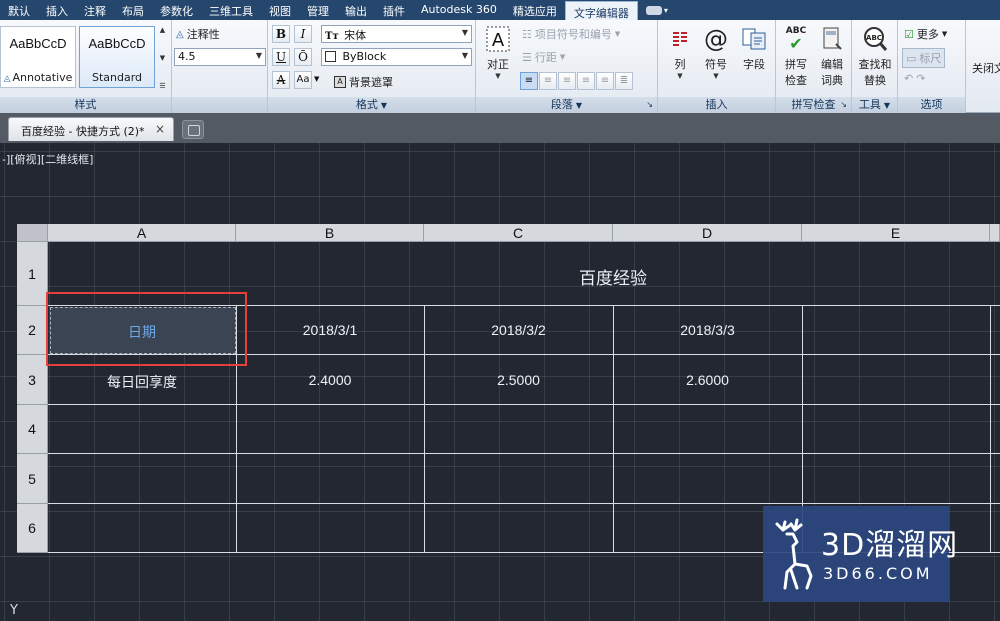  Describe the element at coordinates (38, 57) in the screenshot. I see `style-swatch-annotative: AaBbCcD ◬ Annotative` at that location.